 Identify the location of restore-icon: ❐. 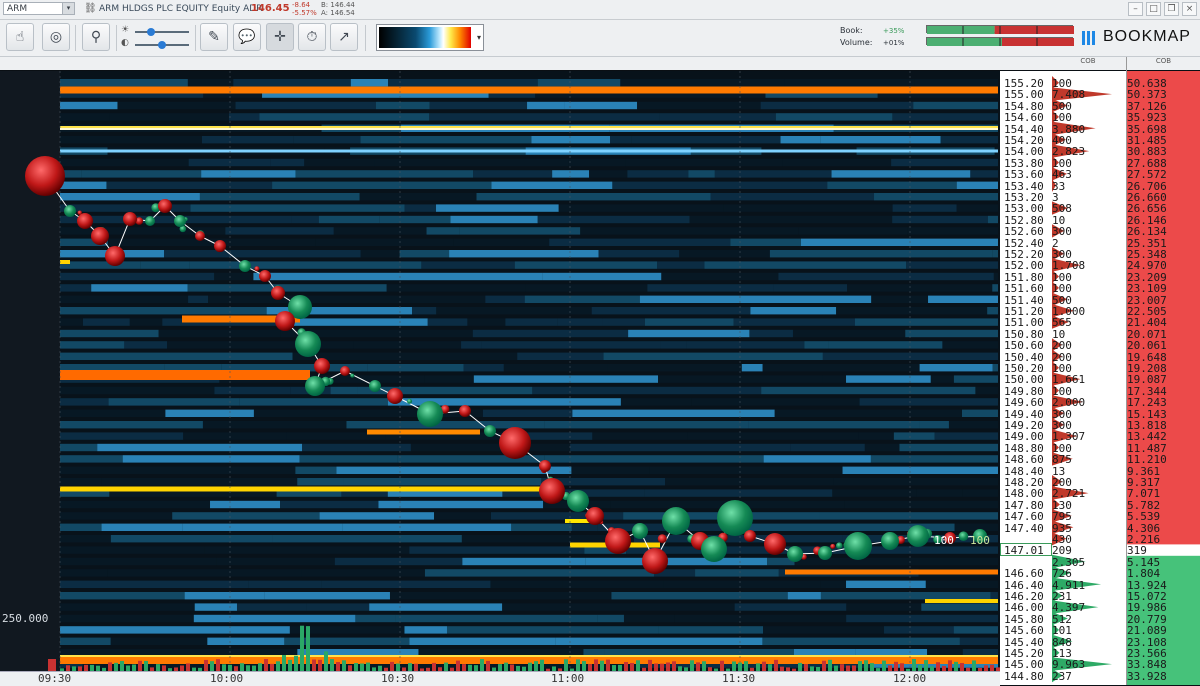
(1171, 9).